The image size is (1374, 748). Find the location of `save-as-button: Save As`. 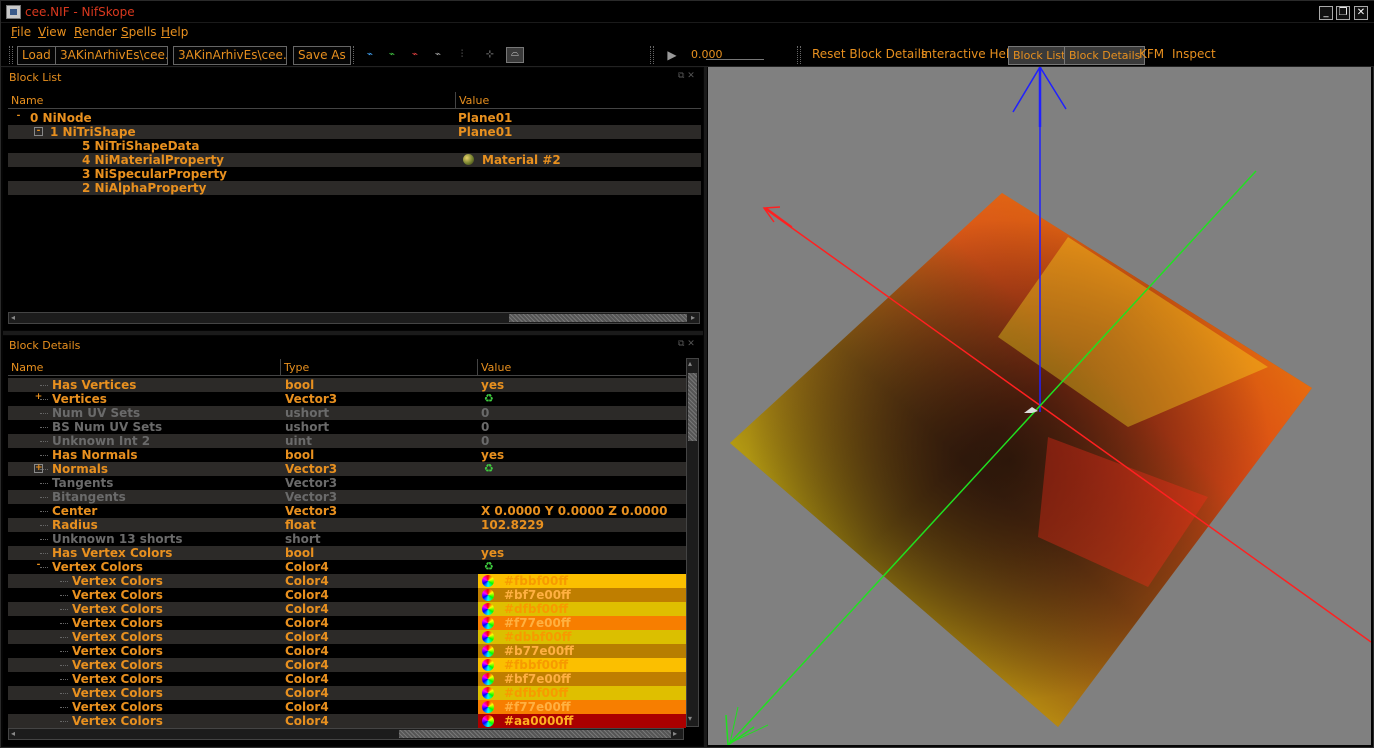

save-as-button: Save As is located at coordinates (322, 55).